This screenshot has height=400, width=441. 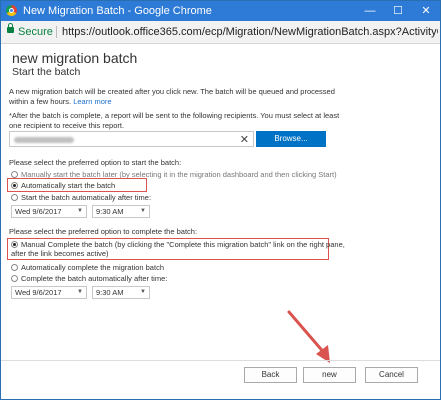 What do you see at coordinates (46, 72) in the screenshot?
I see `page-subtitle: Start the batch` at bounding box center [46, 72].